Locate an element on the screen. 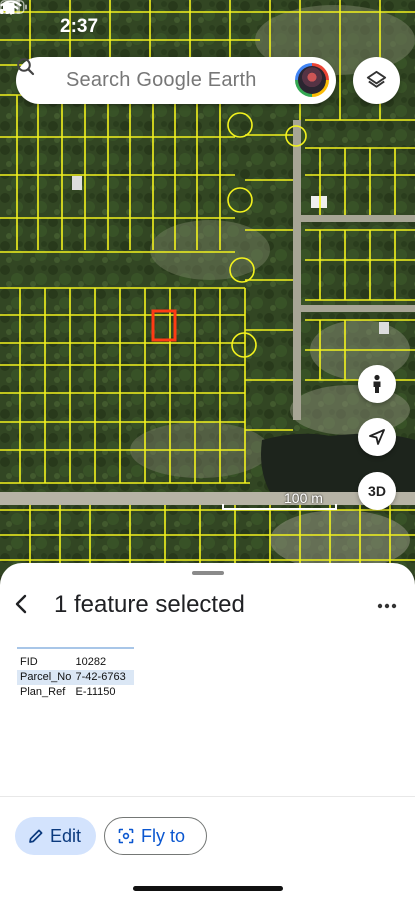 The width and height of the screenshot is (415, 900). attribute-value: E-11150 is located at coordinates (95, 692).